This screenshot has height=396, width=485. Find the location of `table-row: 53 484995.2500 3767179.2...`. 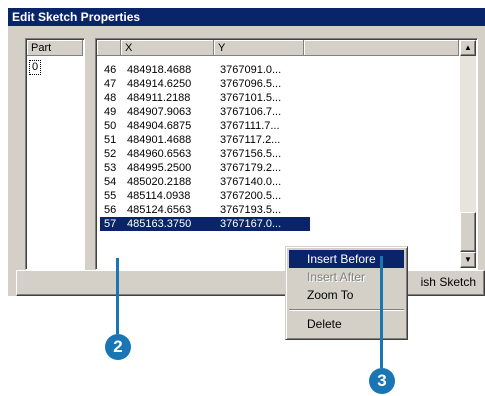

table-row: 53 484995.2500 3767179.2... is located at coordinates (279, 168).